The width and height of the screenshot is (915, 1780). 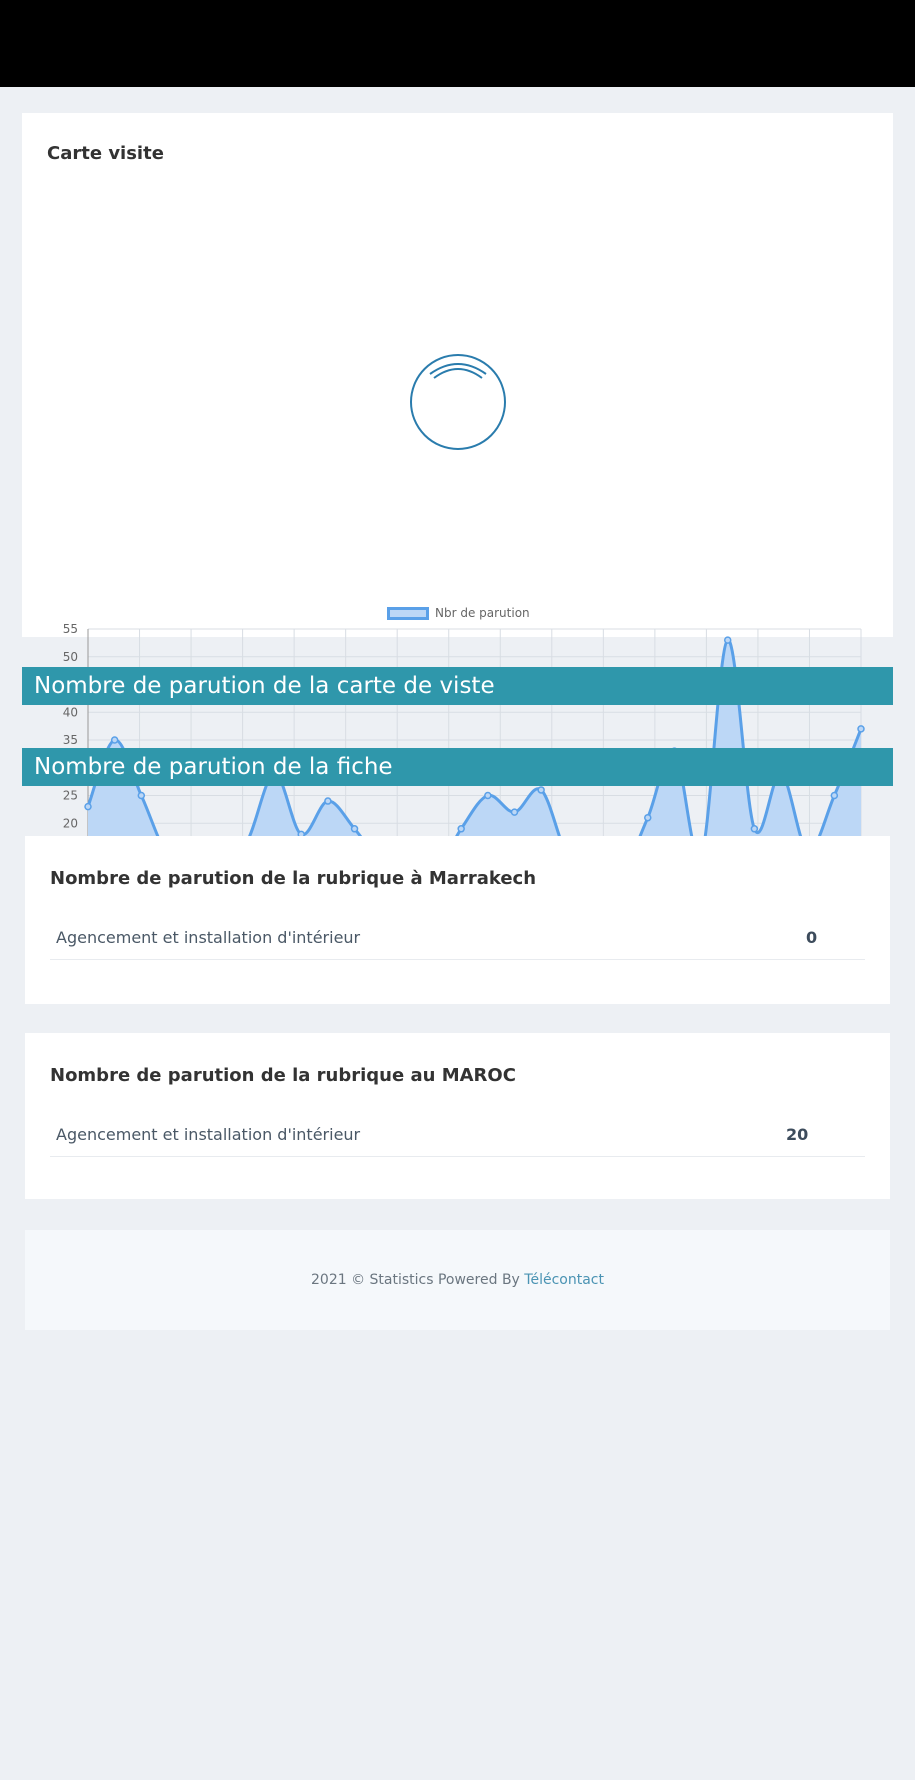 I want to click on legend-label: Nbr de parution, so click(x=482, y=613).